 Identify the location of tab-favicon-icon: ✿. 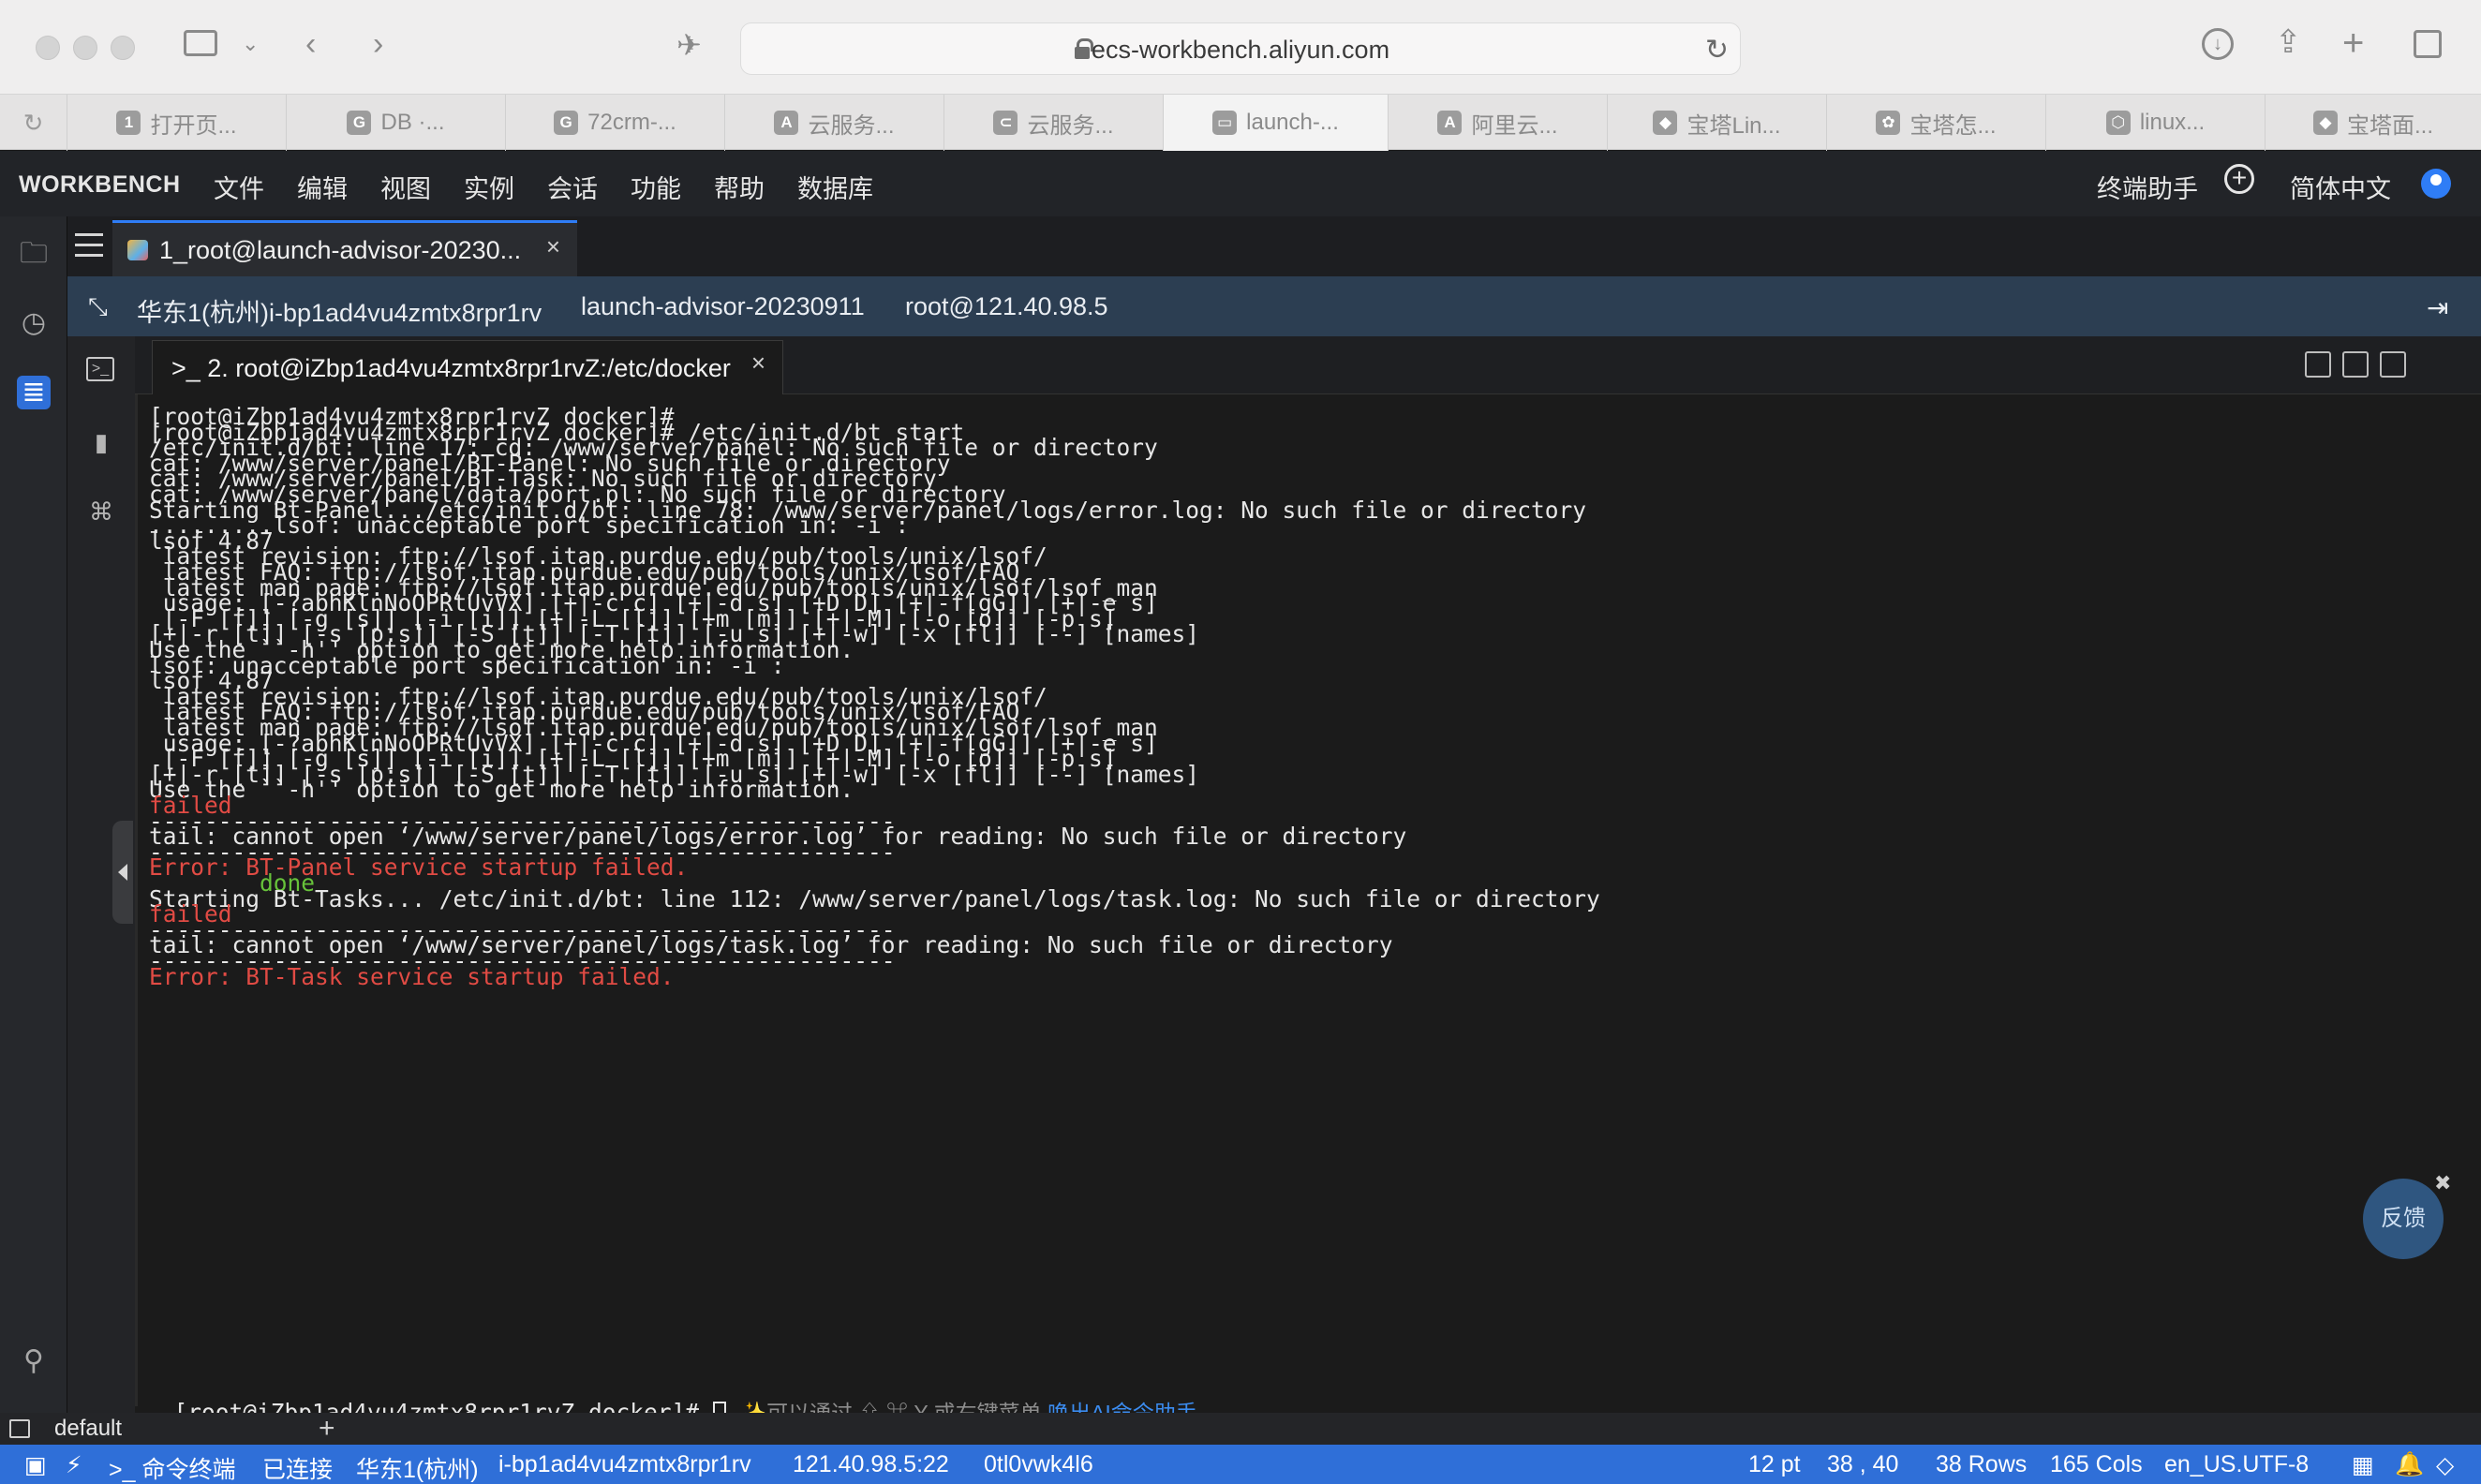
(1888, 123).